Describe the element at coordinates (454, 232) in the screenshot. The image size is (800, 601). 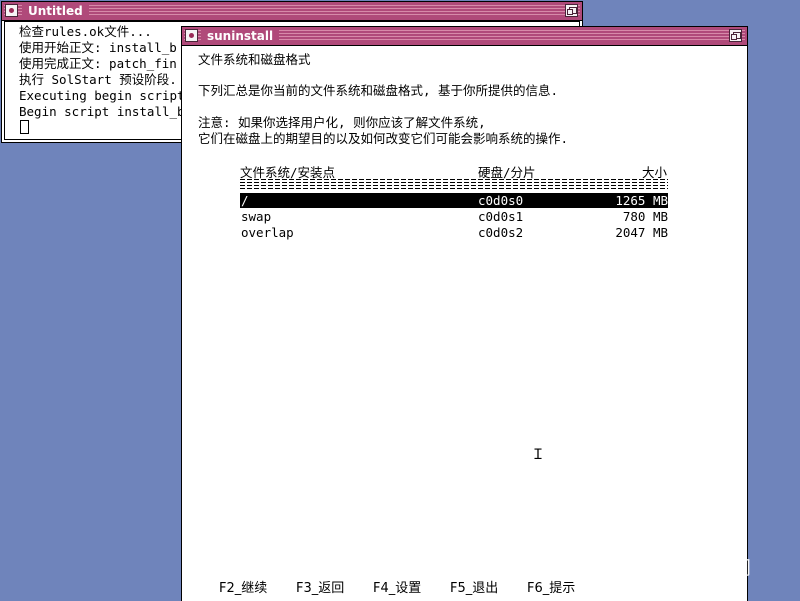
I see `table-row: overlap c0d0s2 2047 MB` at that location.